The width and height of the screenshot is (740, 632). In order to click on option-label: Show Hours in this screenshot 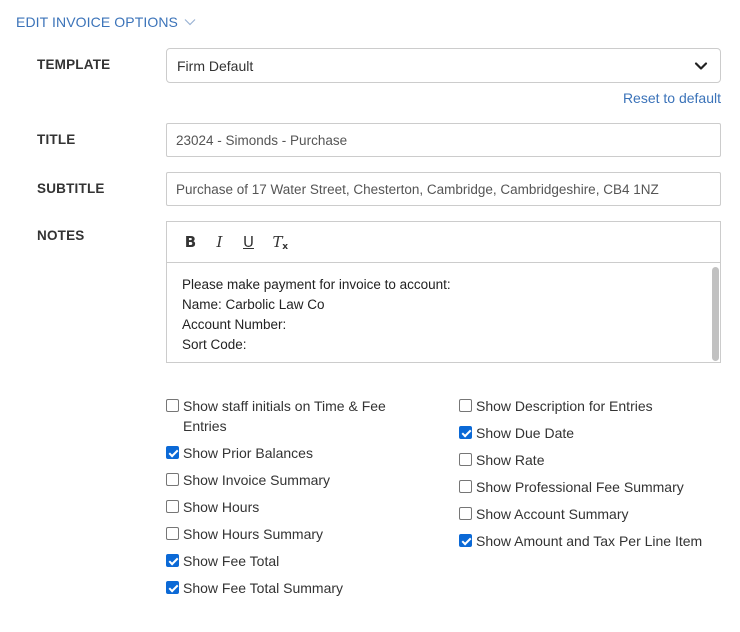, I will do `click(221, 507)`.